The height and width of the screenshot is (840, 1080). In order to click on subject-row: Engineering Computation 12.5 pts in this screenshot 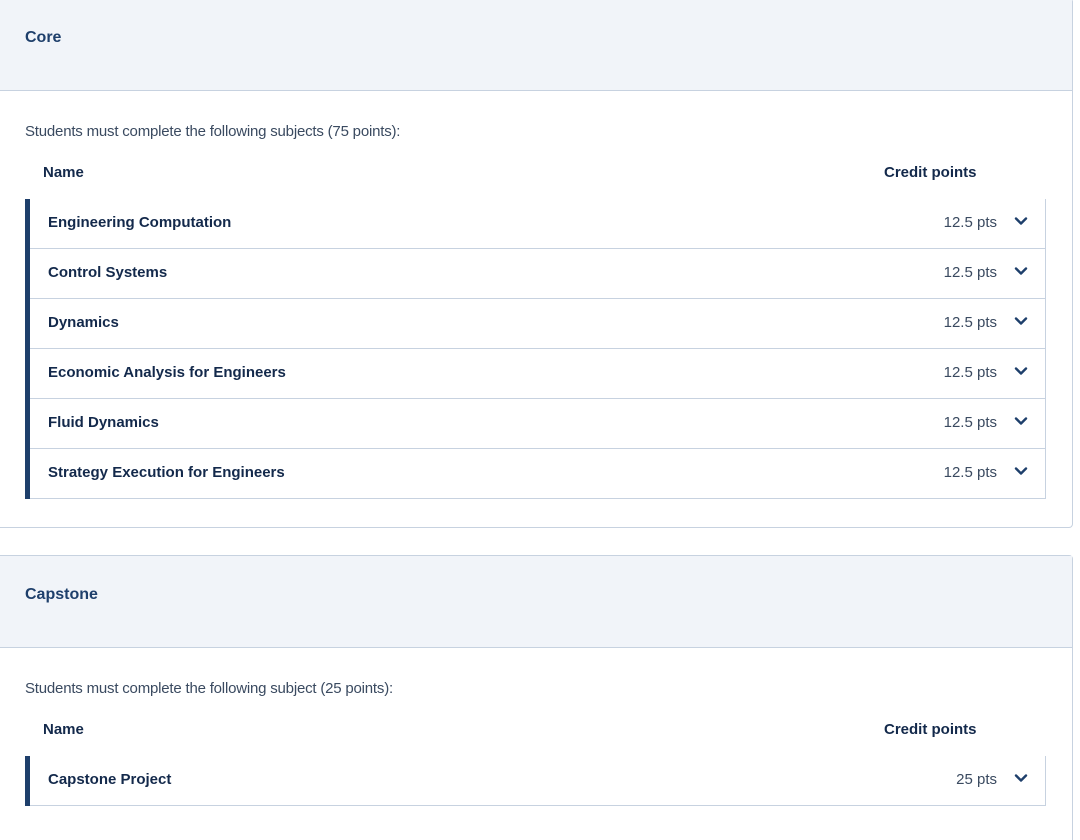, I will do `click(537, 224)`.